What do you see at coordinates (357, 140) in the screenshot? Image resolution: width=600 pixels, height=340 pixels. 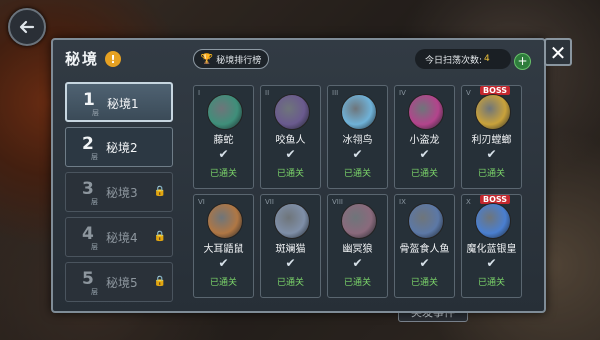 I see `monster-name: 冰翎鸟` at bounding box center [357, 140].